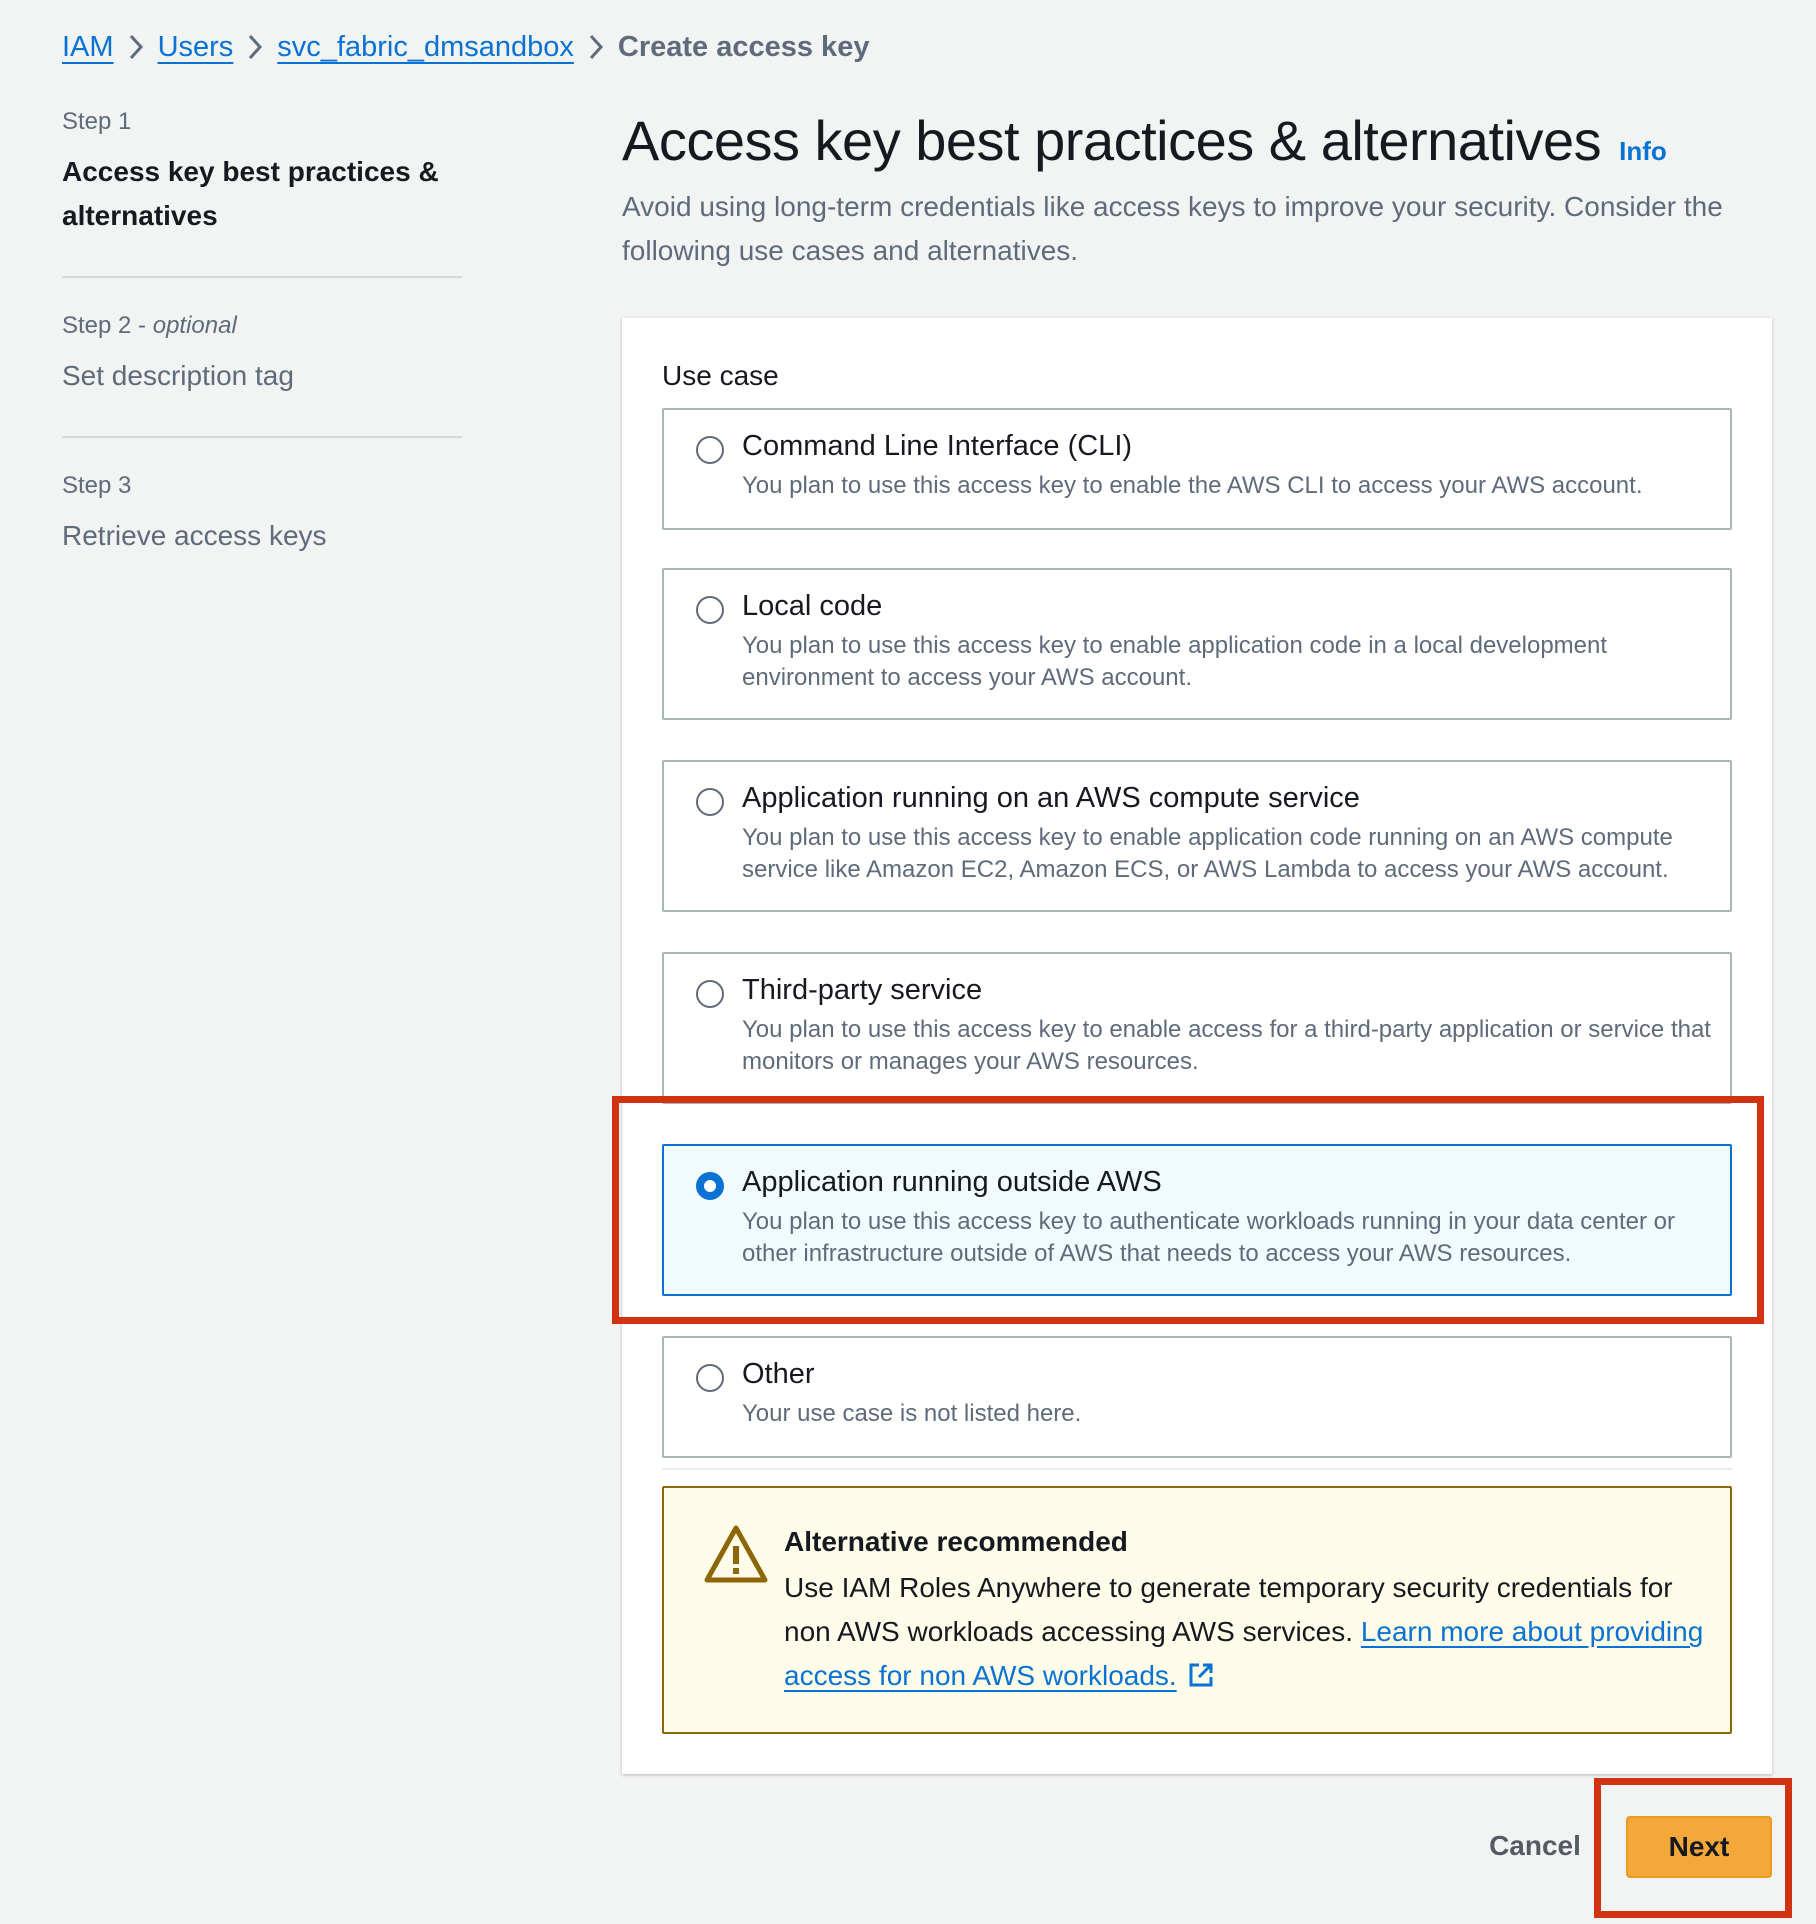 The image size is (1816, 1924). What do you see at coordinates (1535, 1846) in the screenshot?
I see `cancel-button: Cancel` at bounding box center [1535, 1846].